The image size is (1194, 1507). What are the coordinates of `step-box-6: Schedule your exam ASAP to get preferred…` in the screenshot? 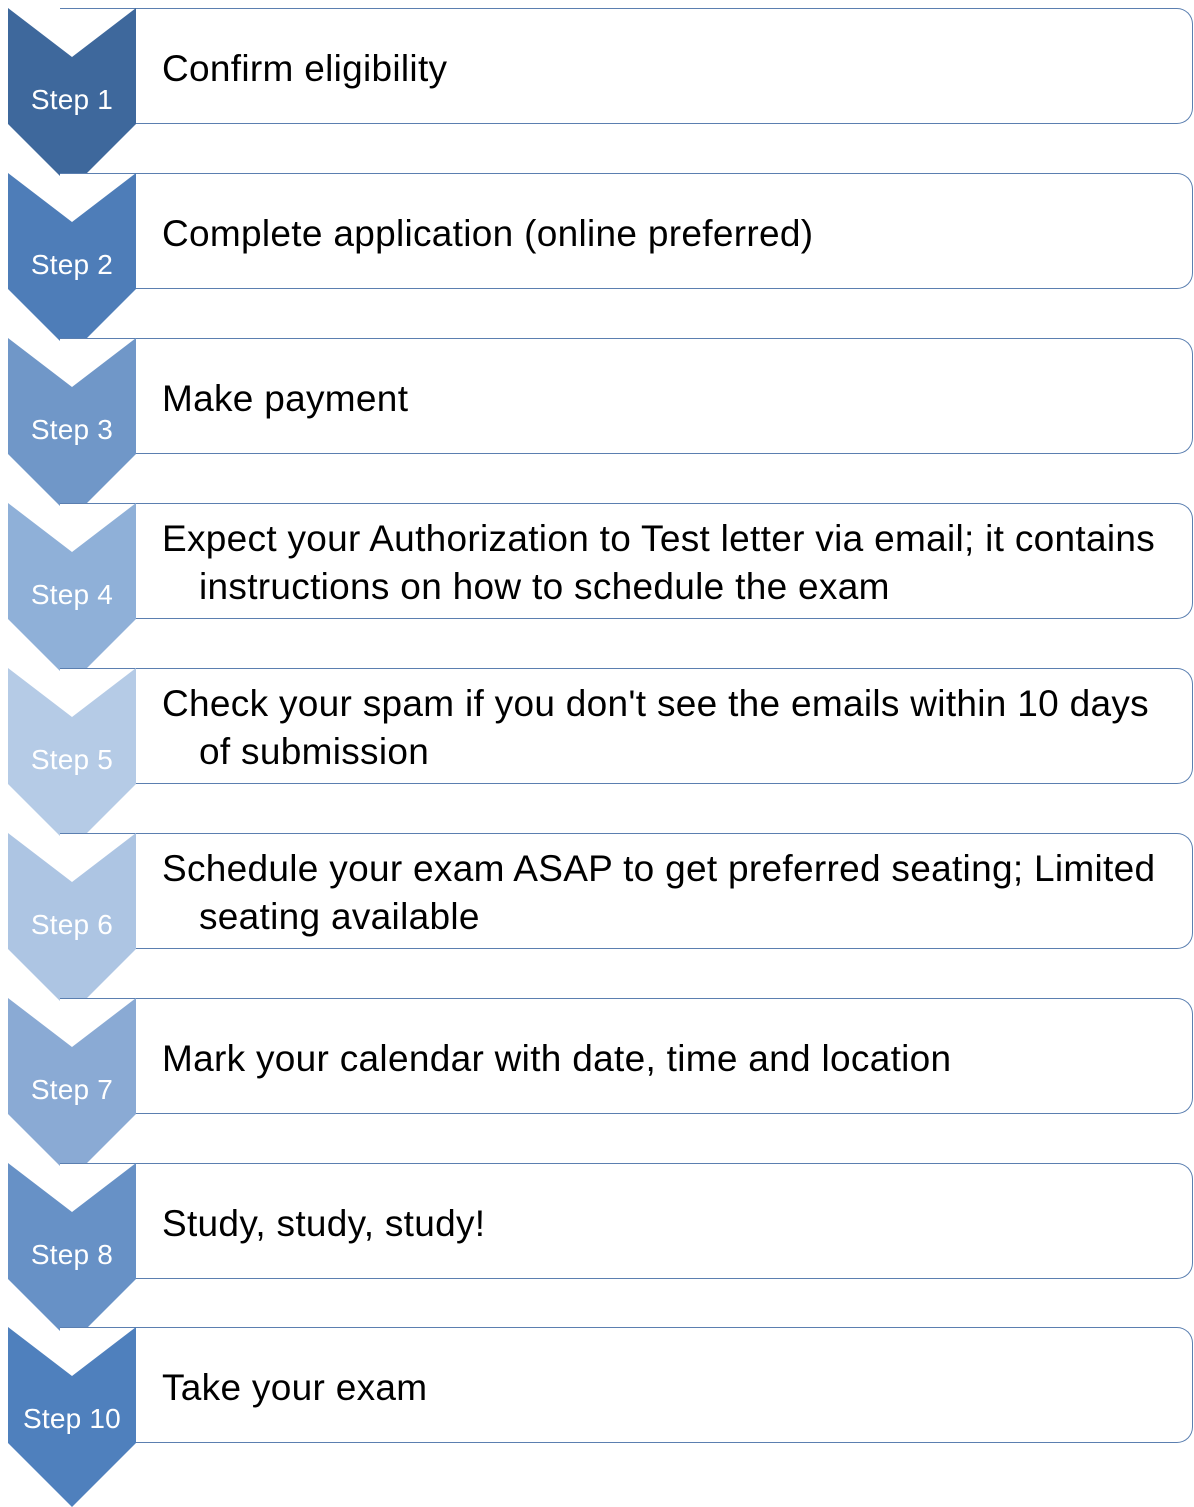 It's located at (626, 891).